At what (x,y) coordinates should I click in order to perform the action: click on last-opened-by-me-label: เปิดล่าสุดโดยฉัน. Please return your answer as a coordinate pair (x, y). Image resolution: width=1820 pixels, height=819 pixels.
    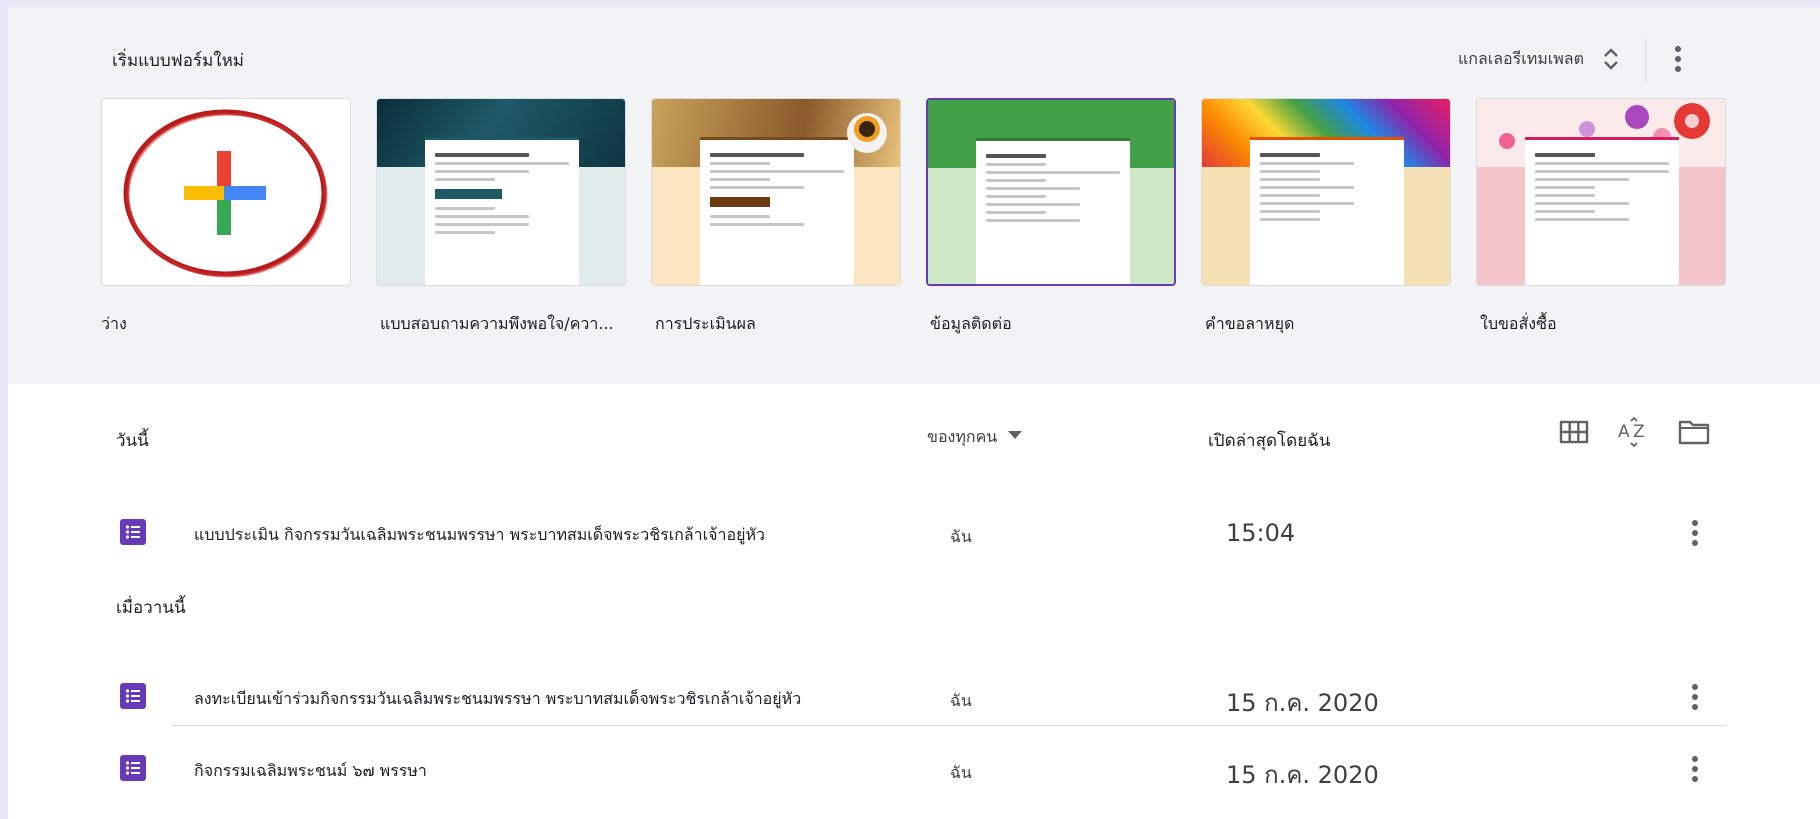
    Looking at the image, I should click on (1269, 440).